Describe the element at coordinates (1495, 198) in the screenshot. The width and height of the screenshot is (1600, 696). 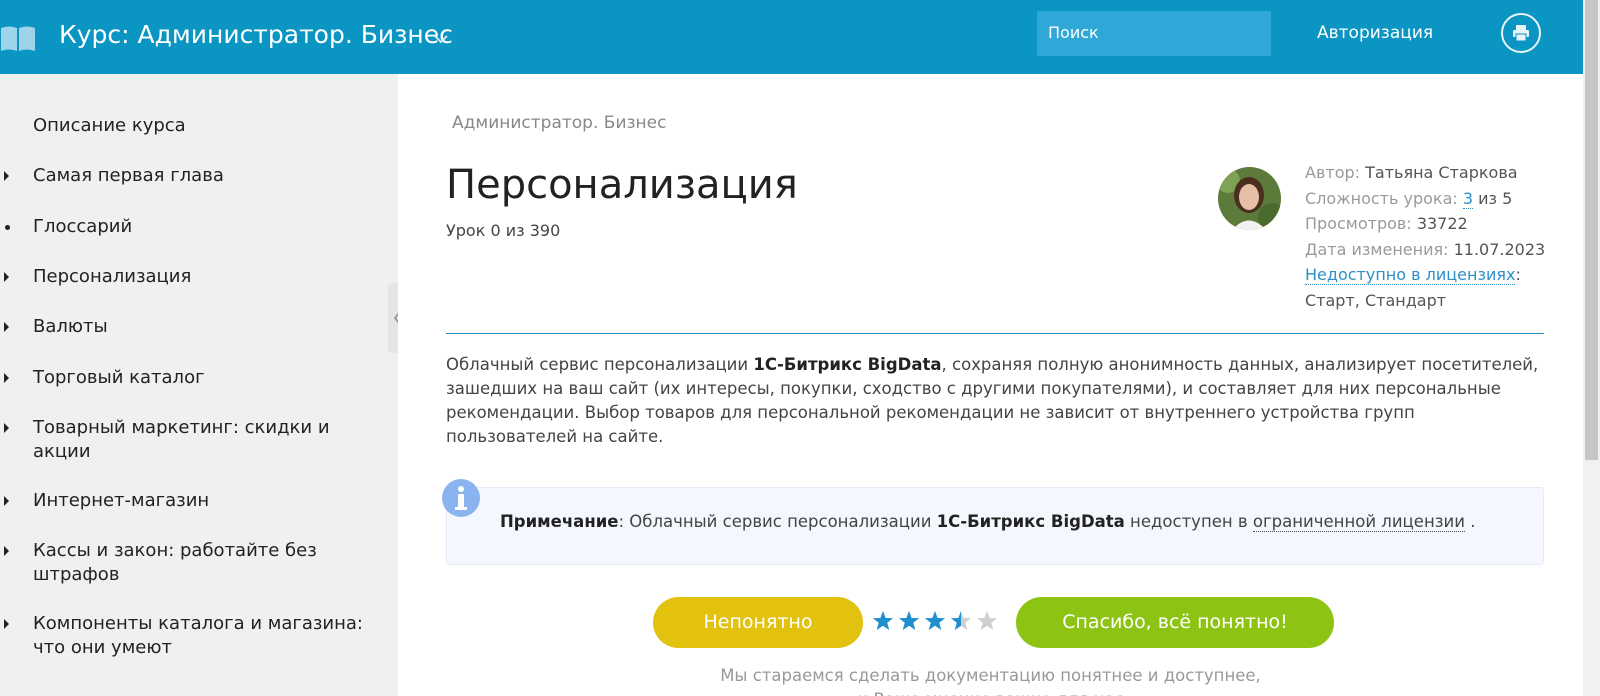
I see `difficulty-suffix: из 5` at that location.